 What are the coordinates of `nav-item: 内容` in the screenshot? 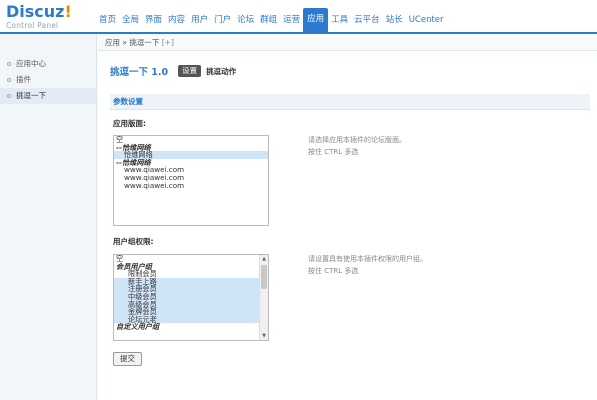 It's located at (176, 20).